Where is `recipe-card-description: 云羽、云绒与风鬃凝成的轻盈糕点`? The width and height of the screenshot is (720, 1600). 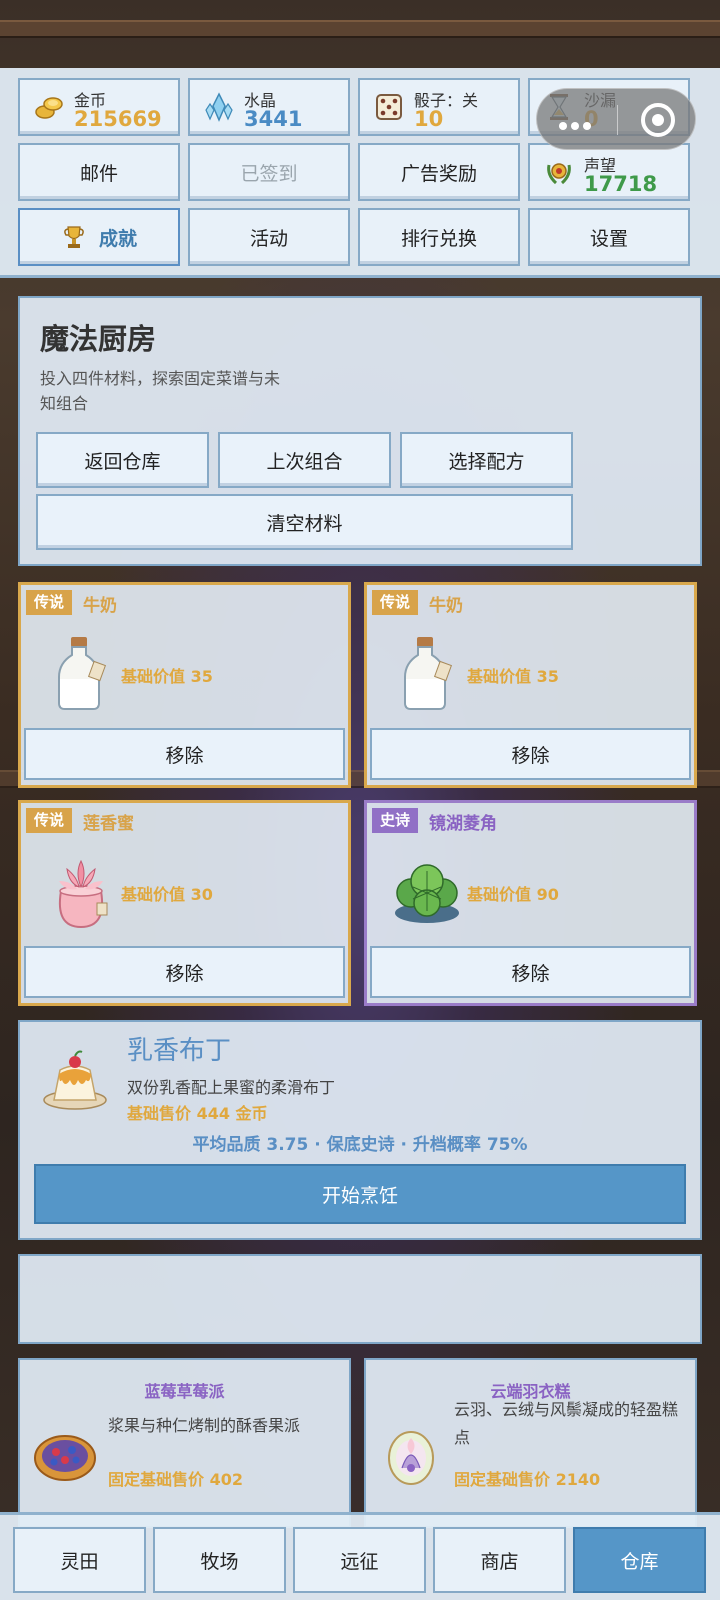 recipe-card-description: 云羽、云绒与风鬃凝成的轻盈糕点 is located at coordinates (566, 1423).